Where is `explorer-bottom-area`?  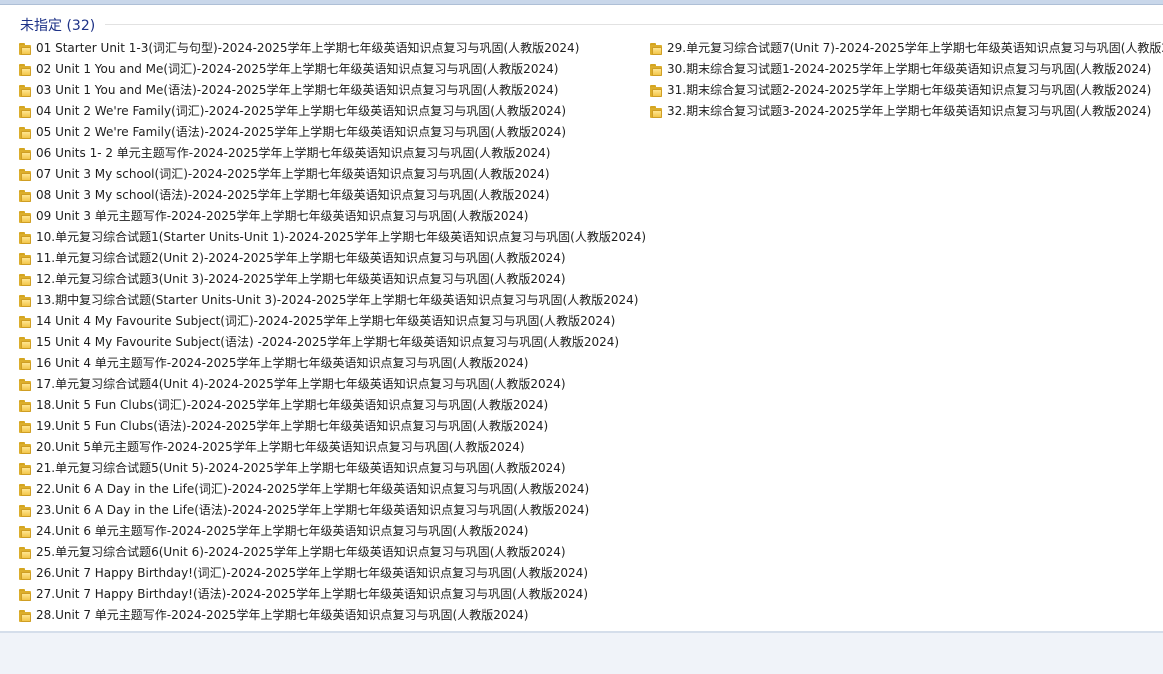 explorer-bottom-area is located at coordinates (581, 652).